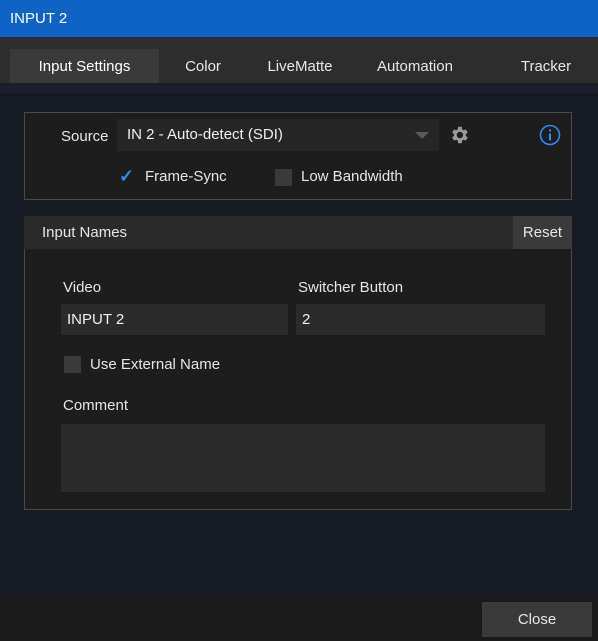  What do you see at coordinates (203, 66) in the screenshot?
I see `tab-color: Color` at bounding box center [203, 66].